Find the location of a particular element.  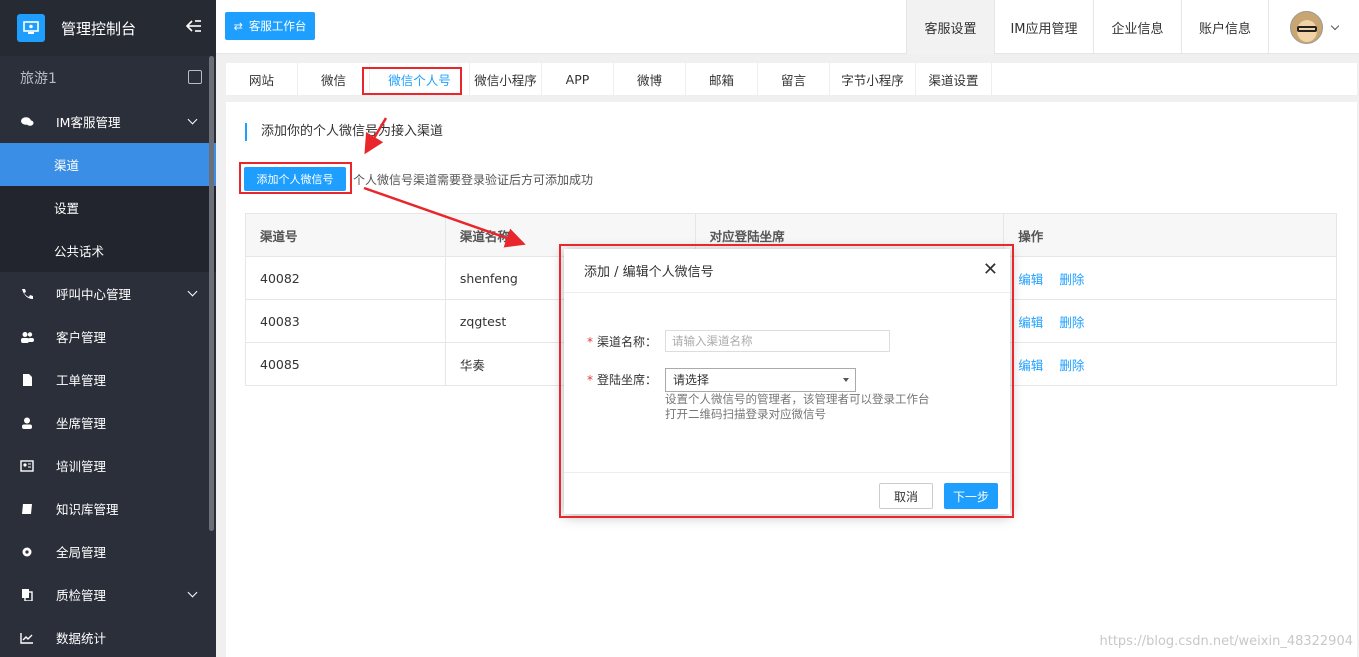

watermark: https://blog.csdn.net/weixin_48322904 is located at coordinates (1226, 641).